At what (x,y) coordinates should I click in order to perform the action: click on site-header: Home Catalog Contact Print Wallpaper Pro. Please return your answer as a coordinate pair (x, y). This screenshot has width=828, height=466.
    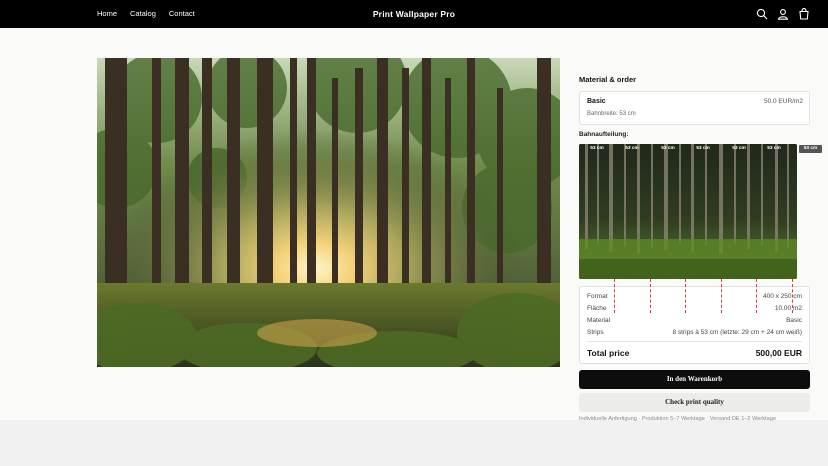
    Looking at the image, I should click on (414, 14).